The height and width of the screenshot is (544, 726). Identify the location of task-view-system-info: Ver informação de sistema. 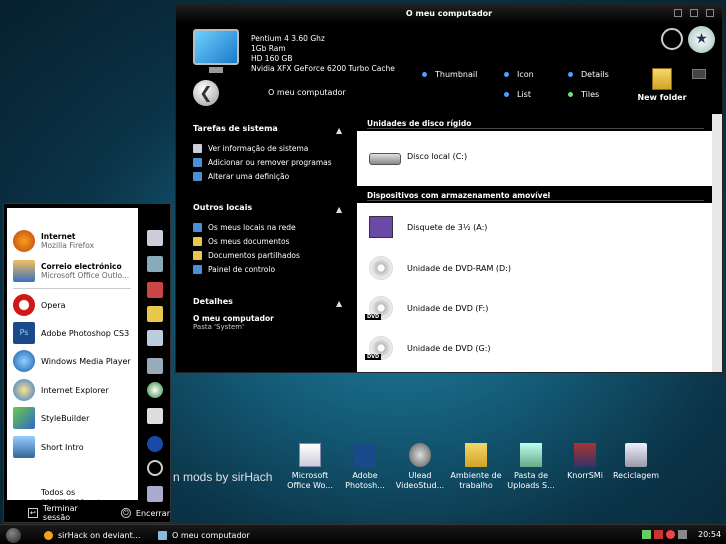
(262, 148).